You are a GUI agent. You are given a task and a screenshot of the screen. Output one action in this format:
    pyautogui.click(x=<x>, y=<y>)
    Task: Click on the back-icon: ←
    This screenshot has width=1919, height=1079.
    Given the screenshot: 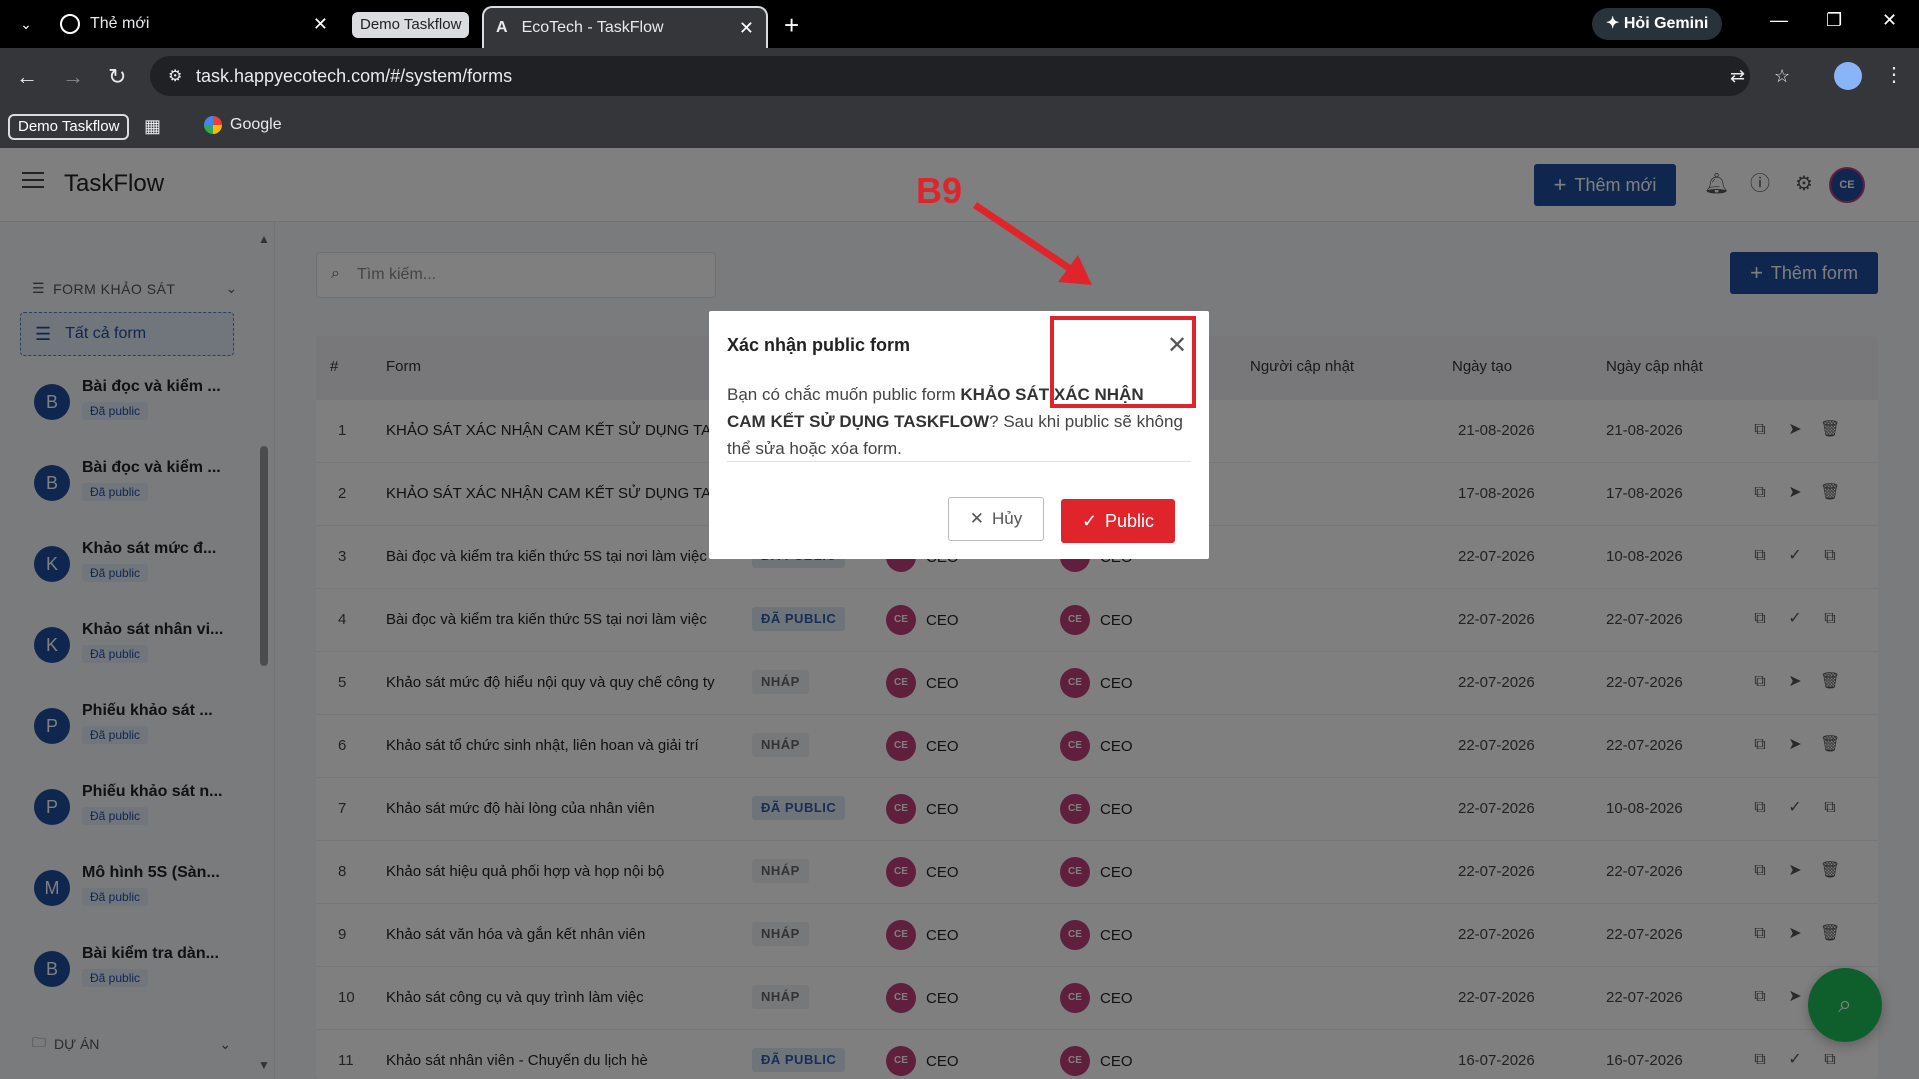 What is the action you would take?
    pyautogui.click(x=27, y=77)
    